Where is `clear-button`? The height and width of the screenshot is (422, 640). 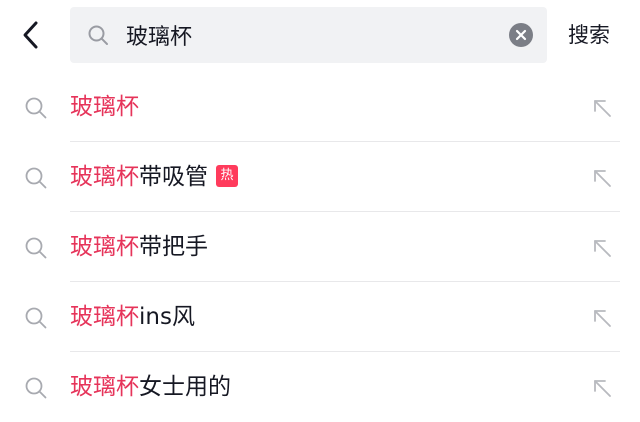
clear-button is located at coordinates (521, 35).